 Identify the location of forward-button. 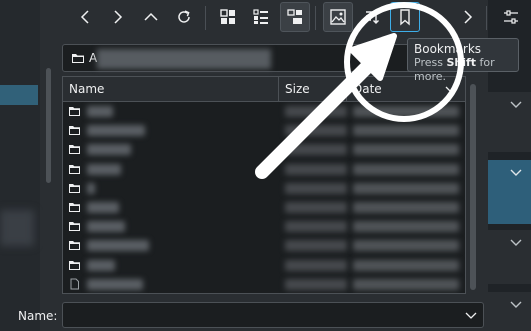
(118, 17).